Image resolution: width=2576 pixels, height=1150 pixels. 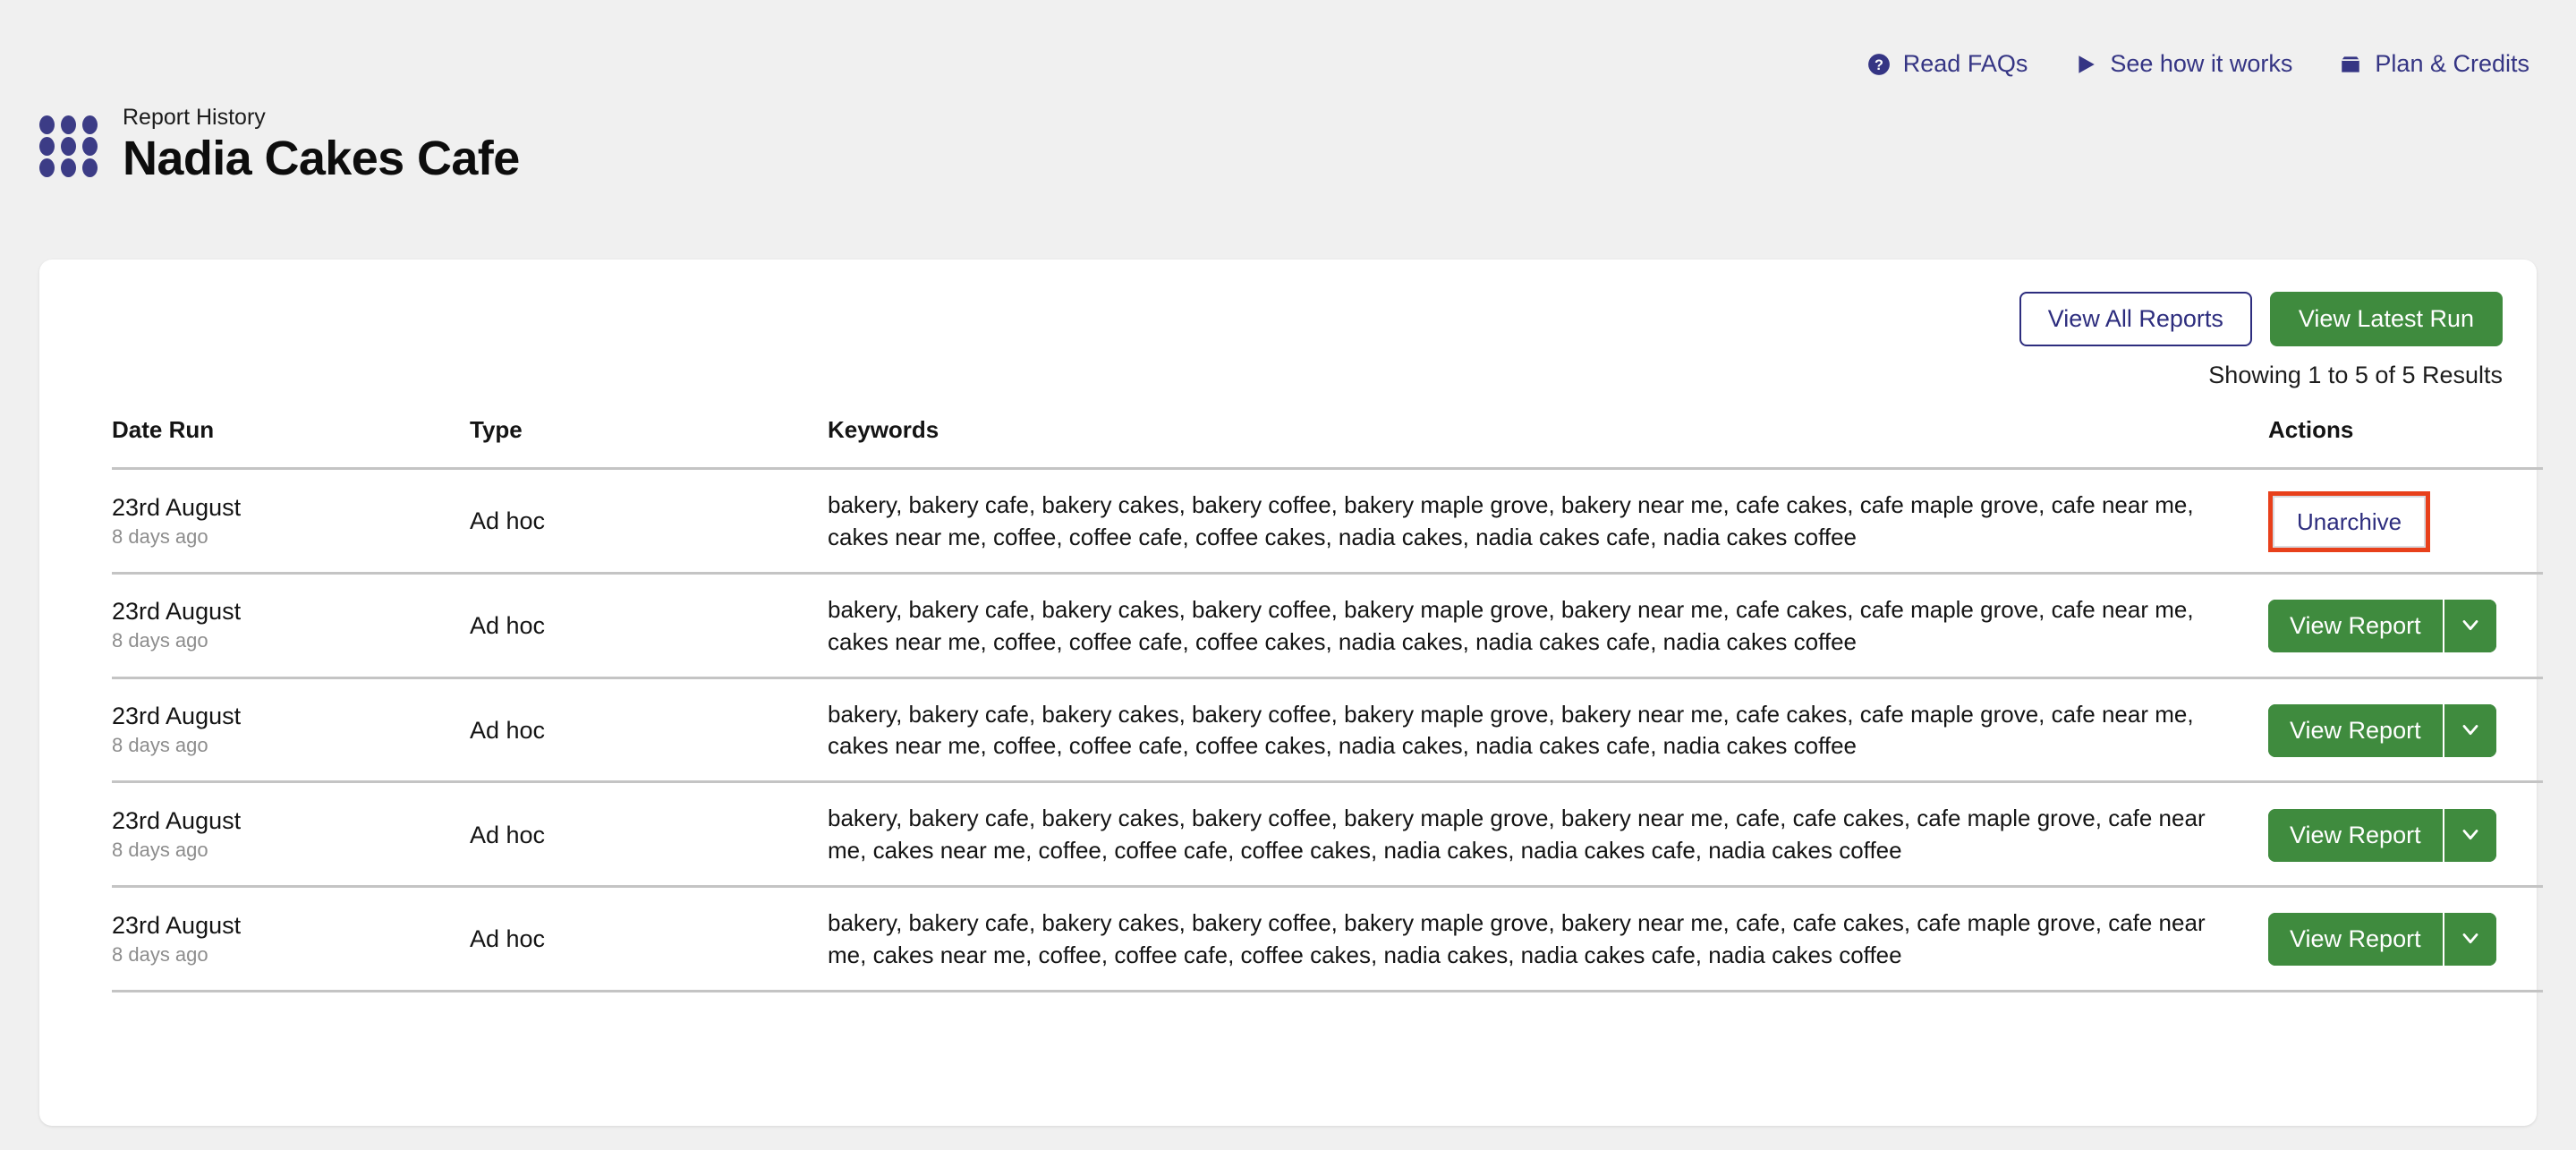 I want to click on view-latest-run-button: View Latest Run, so click(x=2386, y=319).